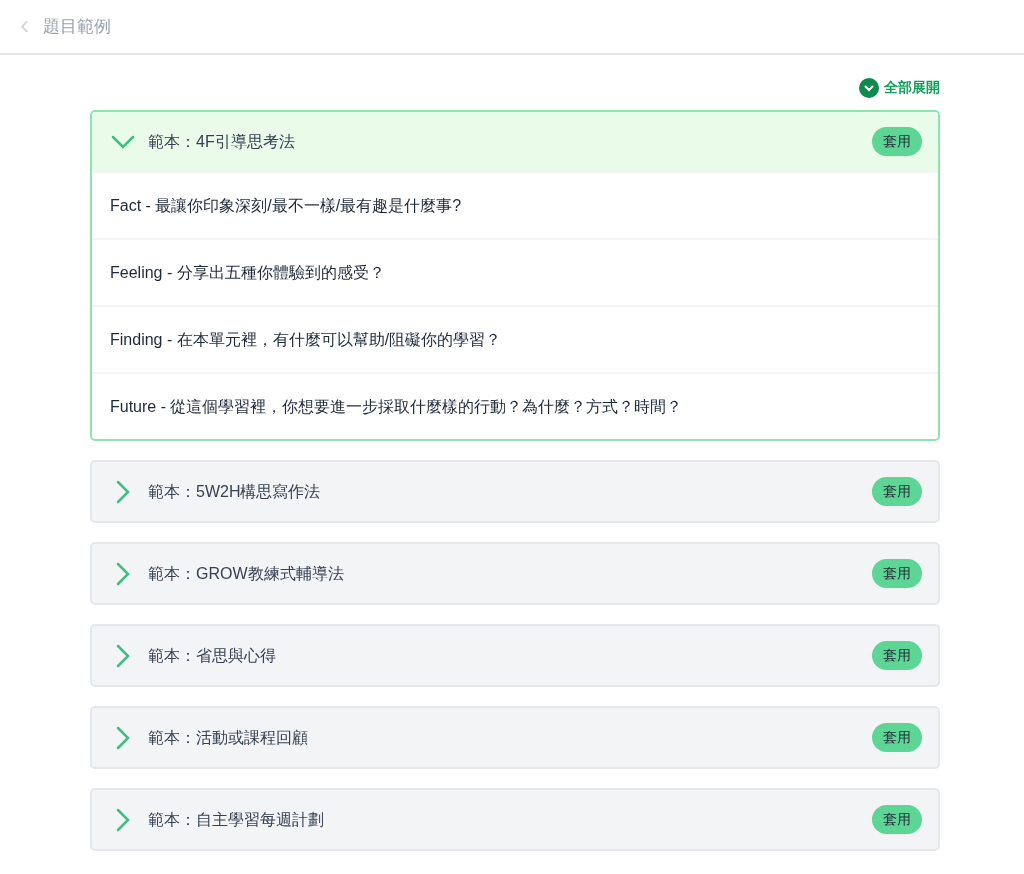  What do you see at coordinates (77, 26) in the screenshot?
I see `page-title: 題目範例` at bounding box center [77, 26].